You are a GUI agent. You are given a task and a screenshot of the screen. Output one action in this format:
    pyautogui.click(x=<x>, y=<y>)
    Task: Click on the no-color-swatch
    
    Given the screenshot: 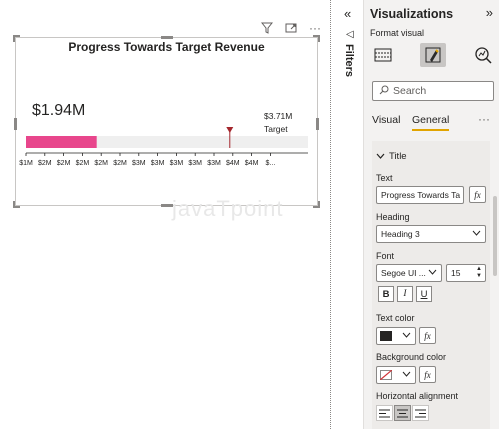 What is the action you would take?
    pyautogui.click(x=386, y=375)
    